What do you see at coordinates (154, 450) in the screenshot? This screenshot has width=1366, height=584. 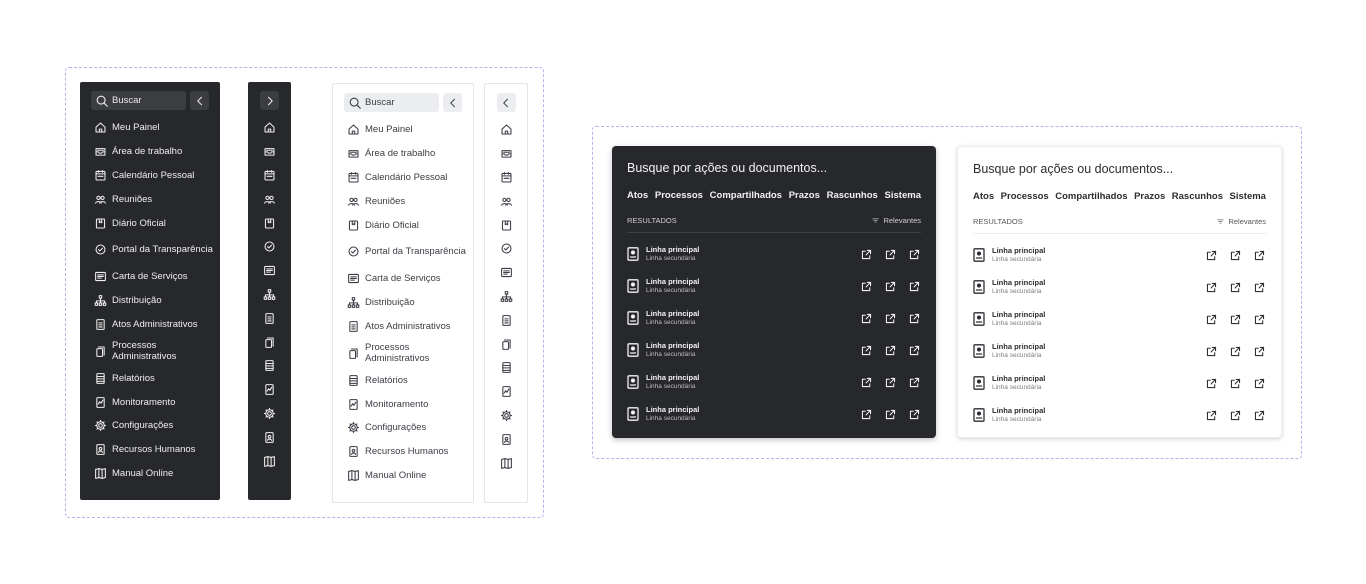 I see `sidebar-item: Recursos Humanos` at bounding box center [154, 450].